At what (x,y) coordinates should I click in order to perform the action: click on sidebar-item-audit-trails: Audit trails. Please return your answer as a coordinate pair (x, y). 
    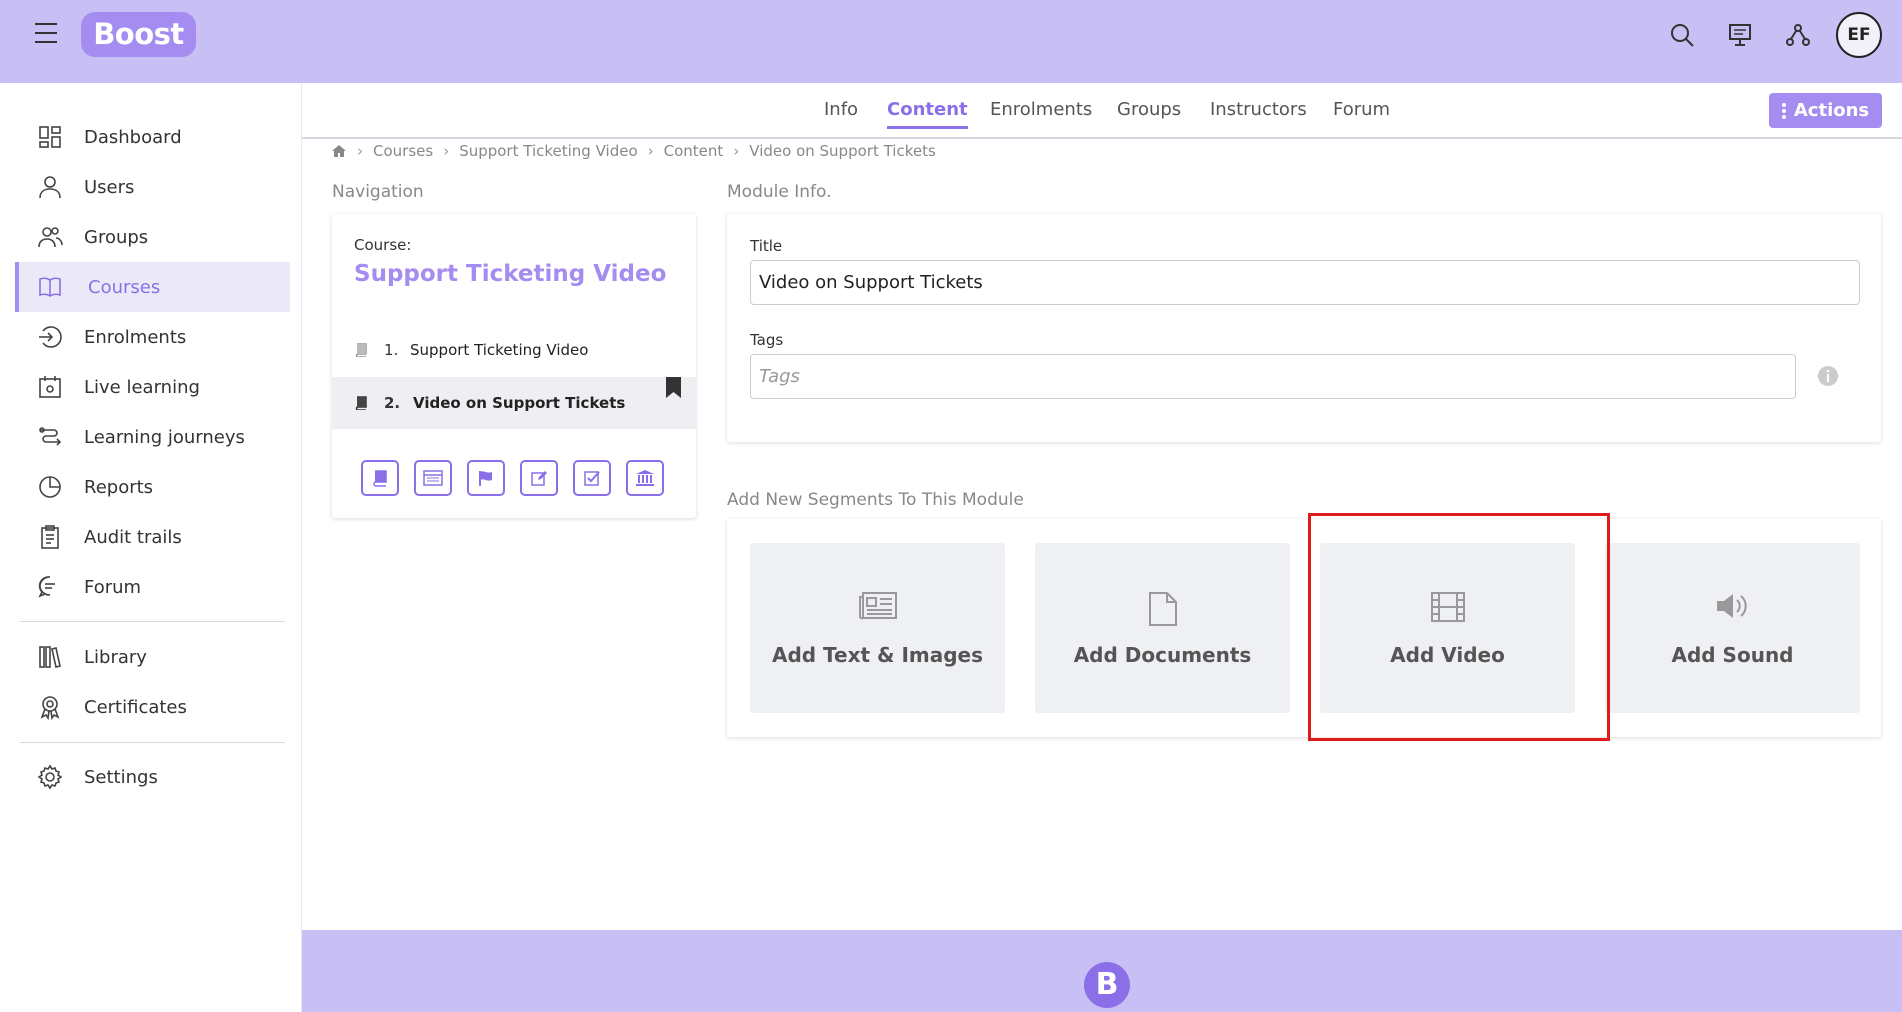
    Looking at the image, I should click on (152, 537).